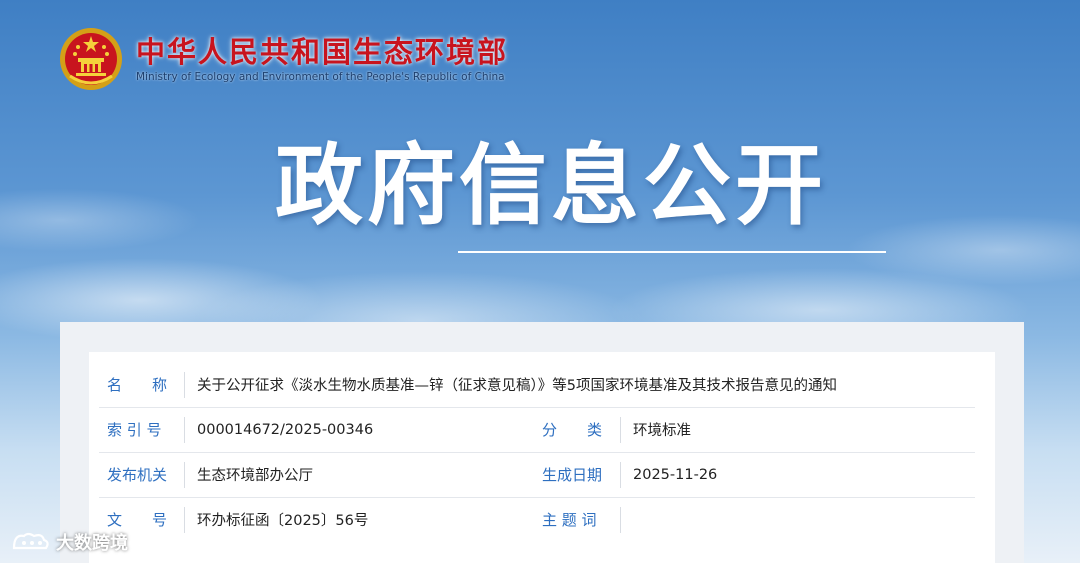 The width and height of the screenshot is (1080, 563). Describe the element at coordinates (537, 475) in the screenshot. I see `info-row-publisher: 发布机关 生态环境部办公厅 生成日期 2025-11-26` at that location.